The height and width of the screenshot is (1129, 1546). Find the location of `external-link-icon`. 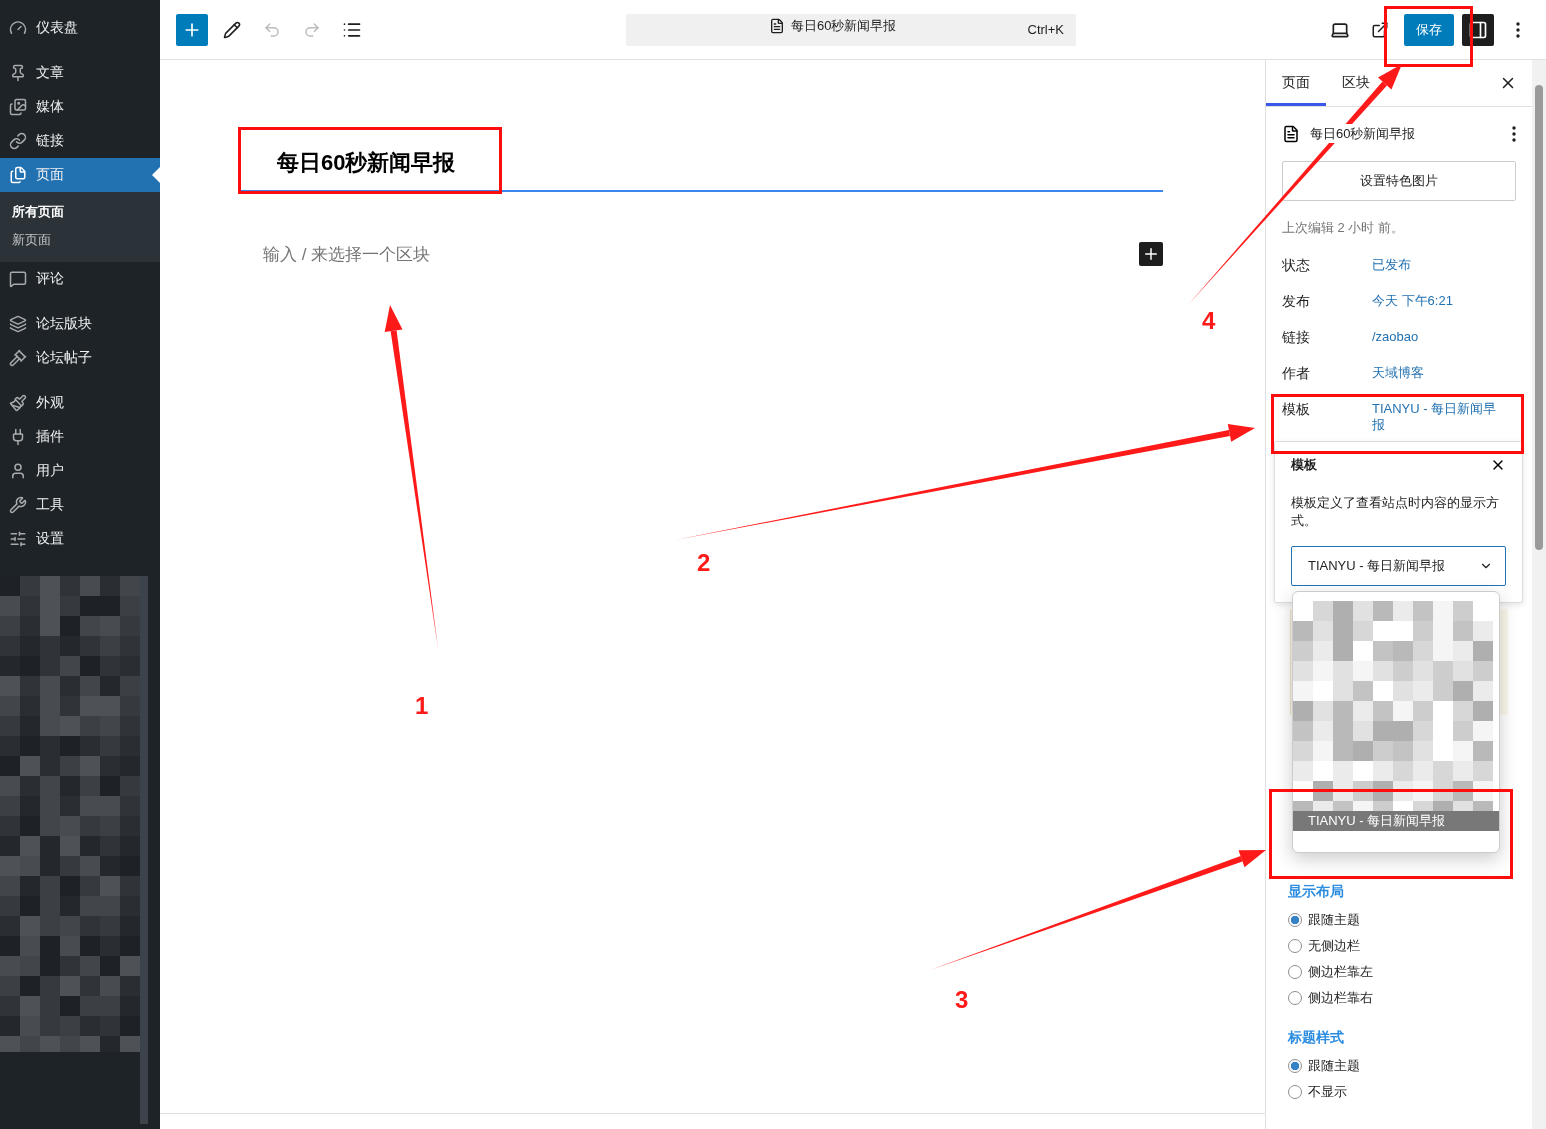

external-link-icon is located at coordinates (1380, 29).